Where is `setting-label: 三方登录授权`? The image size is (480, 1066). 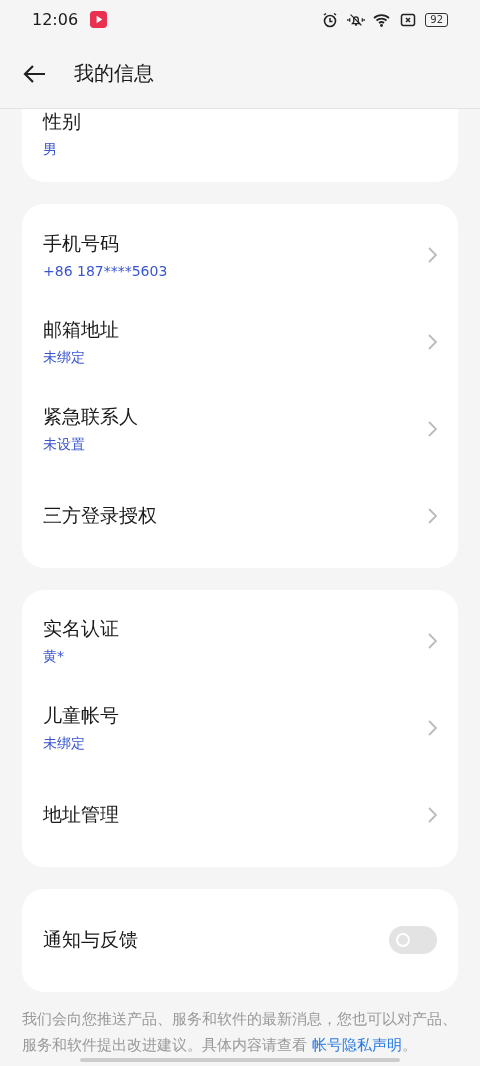 setting-label: 三方登录授权 is located at coordinates (235, 516).